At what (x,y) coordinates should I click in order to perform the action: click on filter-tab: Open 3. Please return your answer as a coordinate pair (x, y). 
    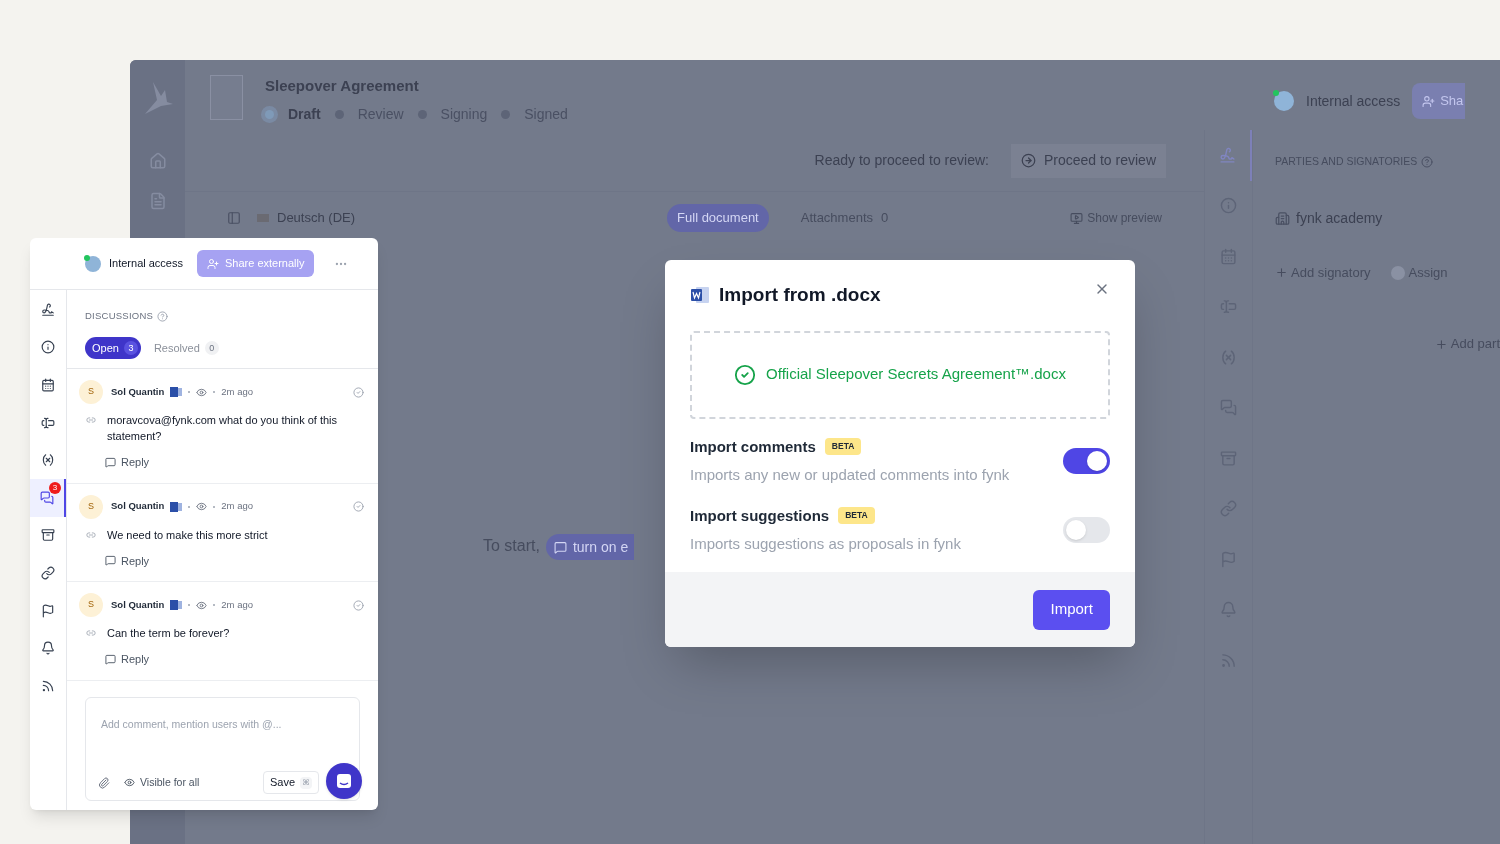
    Looking at the image, I should click on (113, 348).